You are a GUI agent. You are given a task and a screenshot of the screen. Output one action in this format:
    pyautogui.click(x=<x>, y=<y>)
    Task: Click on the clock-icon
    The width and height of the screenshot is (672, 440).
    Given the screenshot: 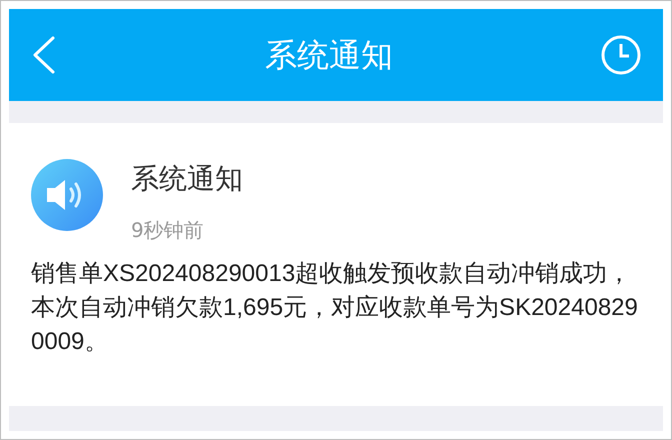 What is the action you would take?
    pyautogui.click(x=621, y=55)
    